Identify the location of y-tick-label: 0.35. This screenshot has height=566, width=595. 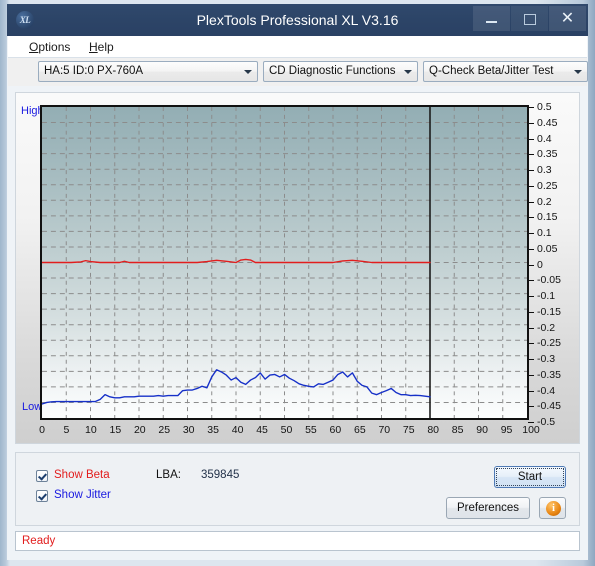
(547, 154).